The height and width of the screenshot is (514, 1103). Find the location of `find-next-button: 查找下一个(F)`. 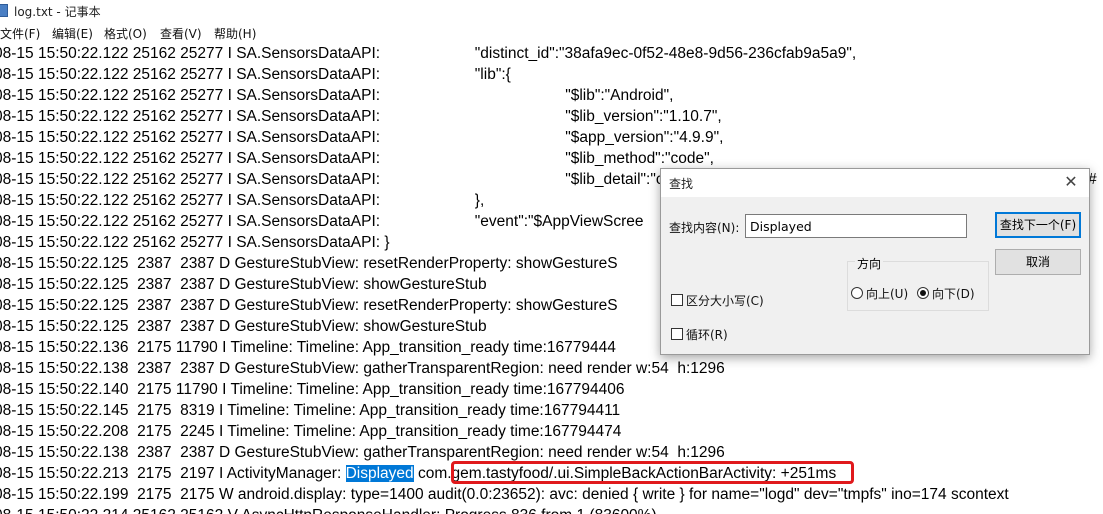

find-next-button: 查找下一个(F) is located at coordinates (1038, 225).